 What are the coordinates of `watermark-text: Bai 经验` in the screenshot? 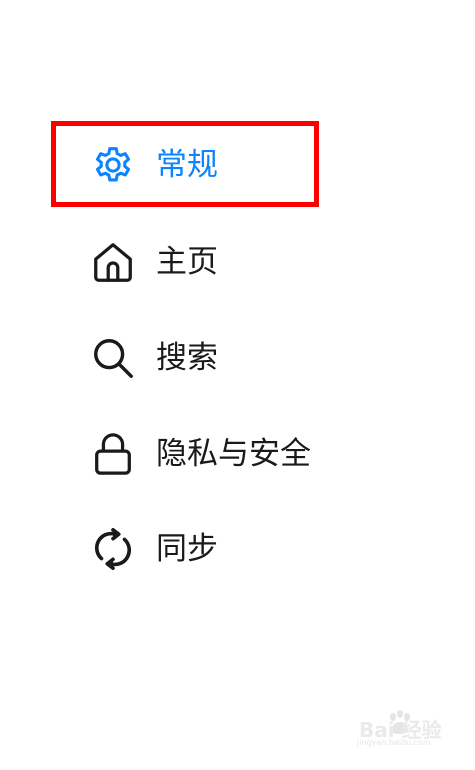 It's located at (400, 730).